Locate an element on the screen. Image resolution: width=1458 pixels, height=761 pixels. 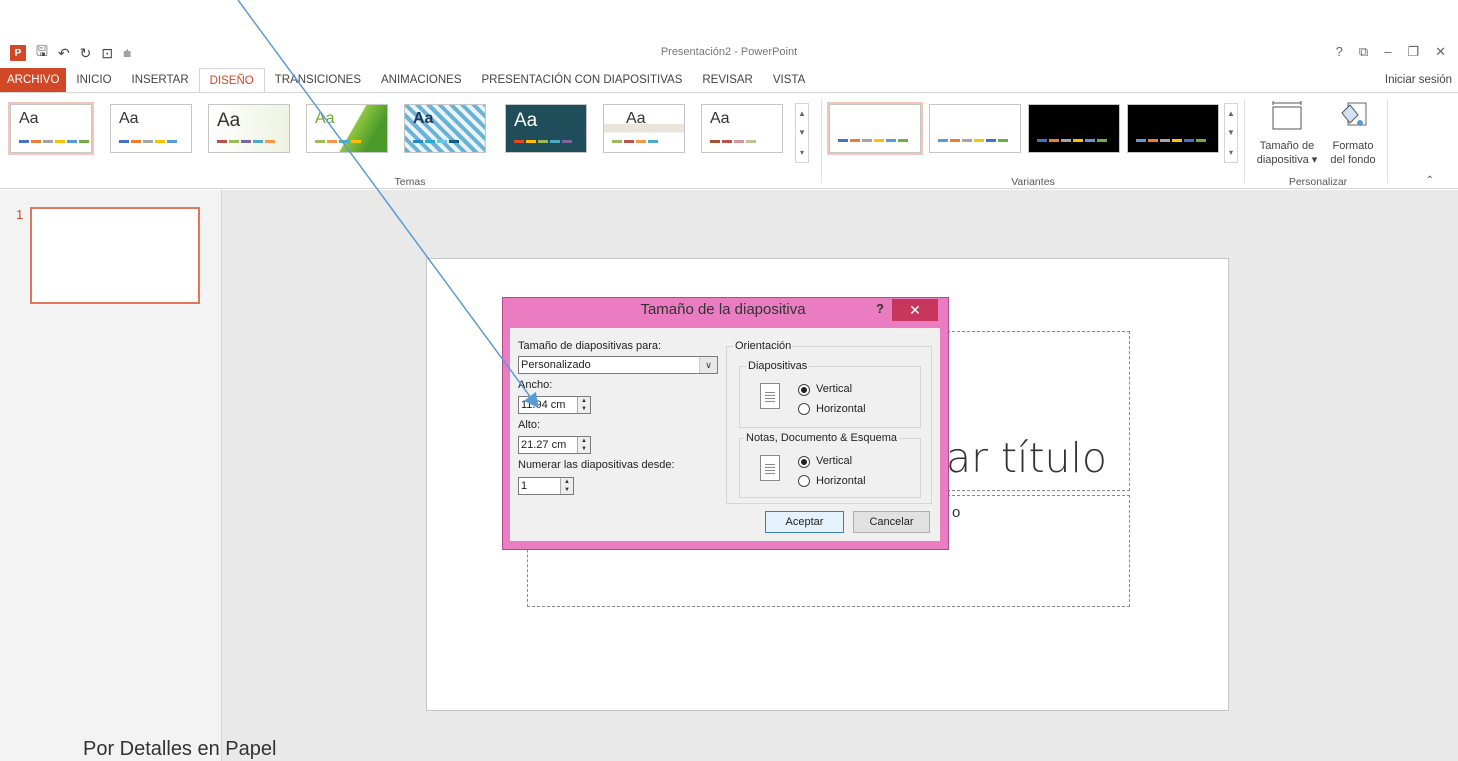
cancel-button: Cancelar is located at coordinates (891, 522).